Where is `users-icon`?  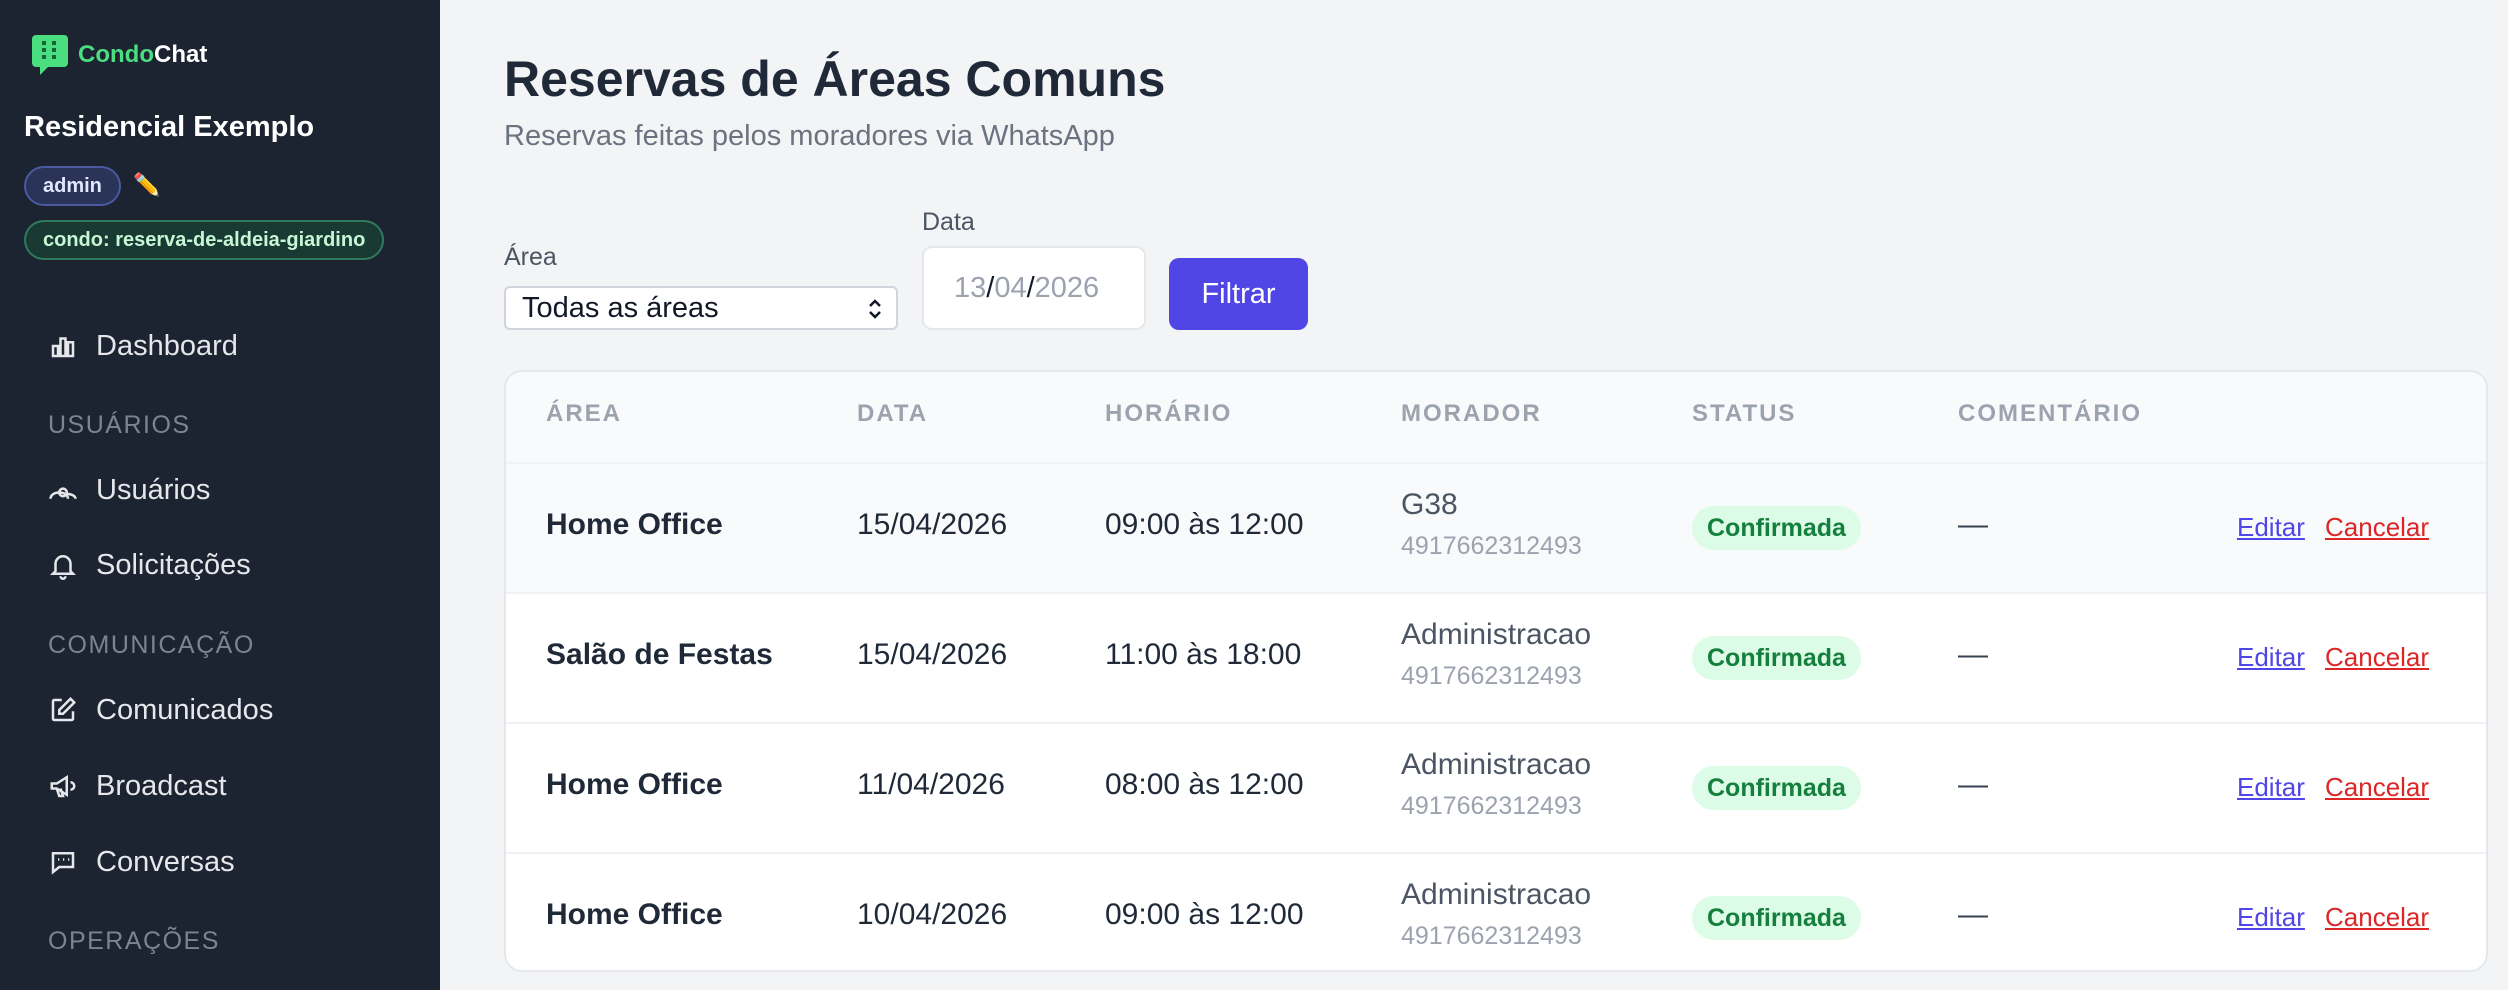 users-icon is located at coordinates (63, 493).